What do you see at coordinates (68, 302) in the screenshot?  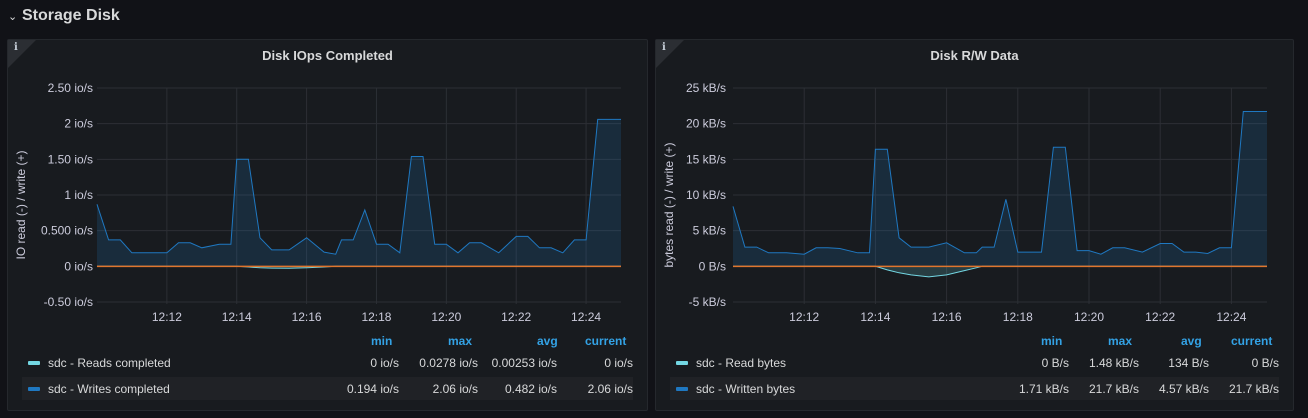 I see `y-tick-label: -0.50 io/s` at bounding box center [68, 302].